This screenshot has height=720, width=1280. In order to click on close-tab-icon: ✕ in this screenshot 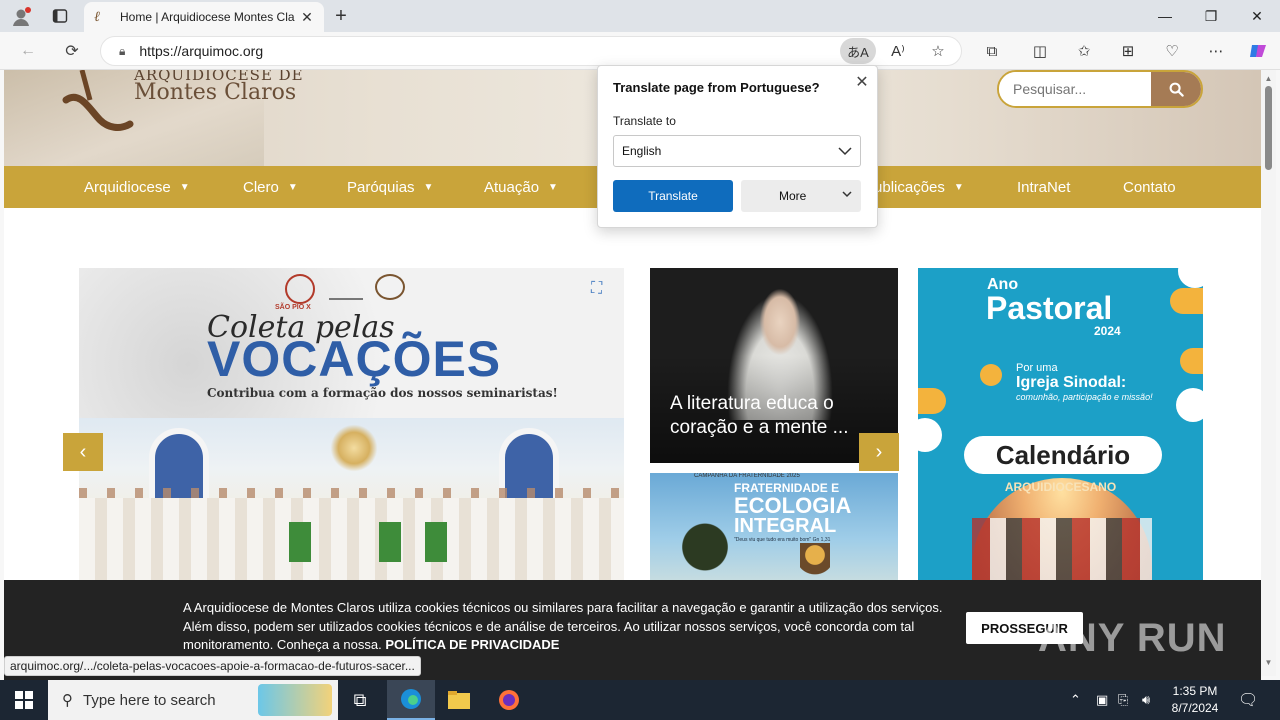, I will do `click(307, 17)`.